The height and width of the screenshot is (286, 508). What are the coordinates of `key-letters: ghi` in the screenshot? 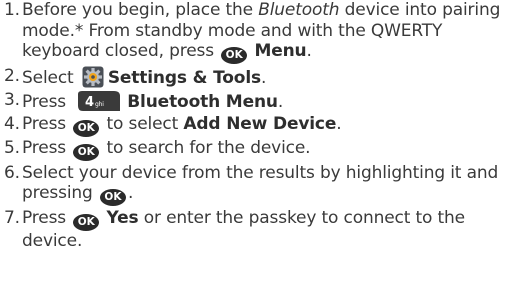 It's located at (99, 104).